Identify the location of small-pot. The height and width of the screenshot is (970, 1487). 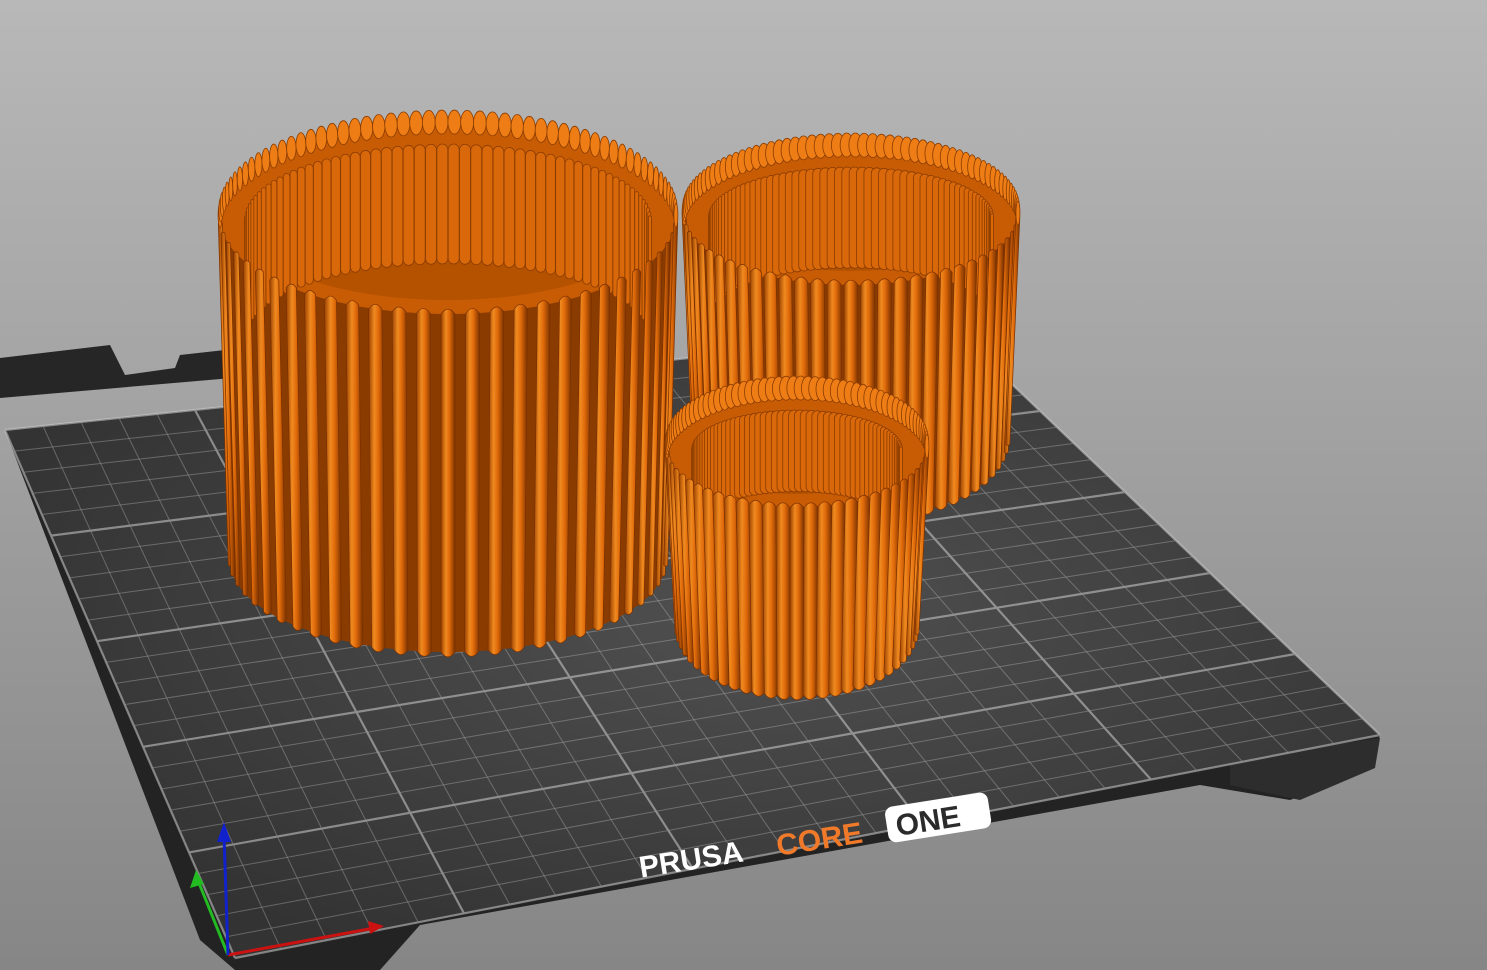
(797, 538).